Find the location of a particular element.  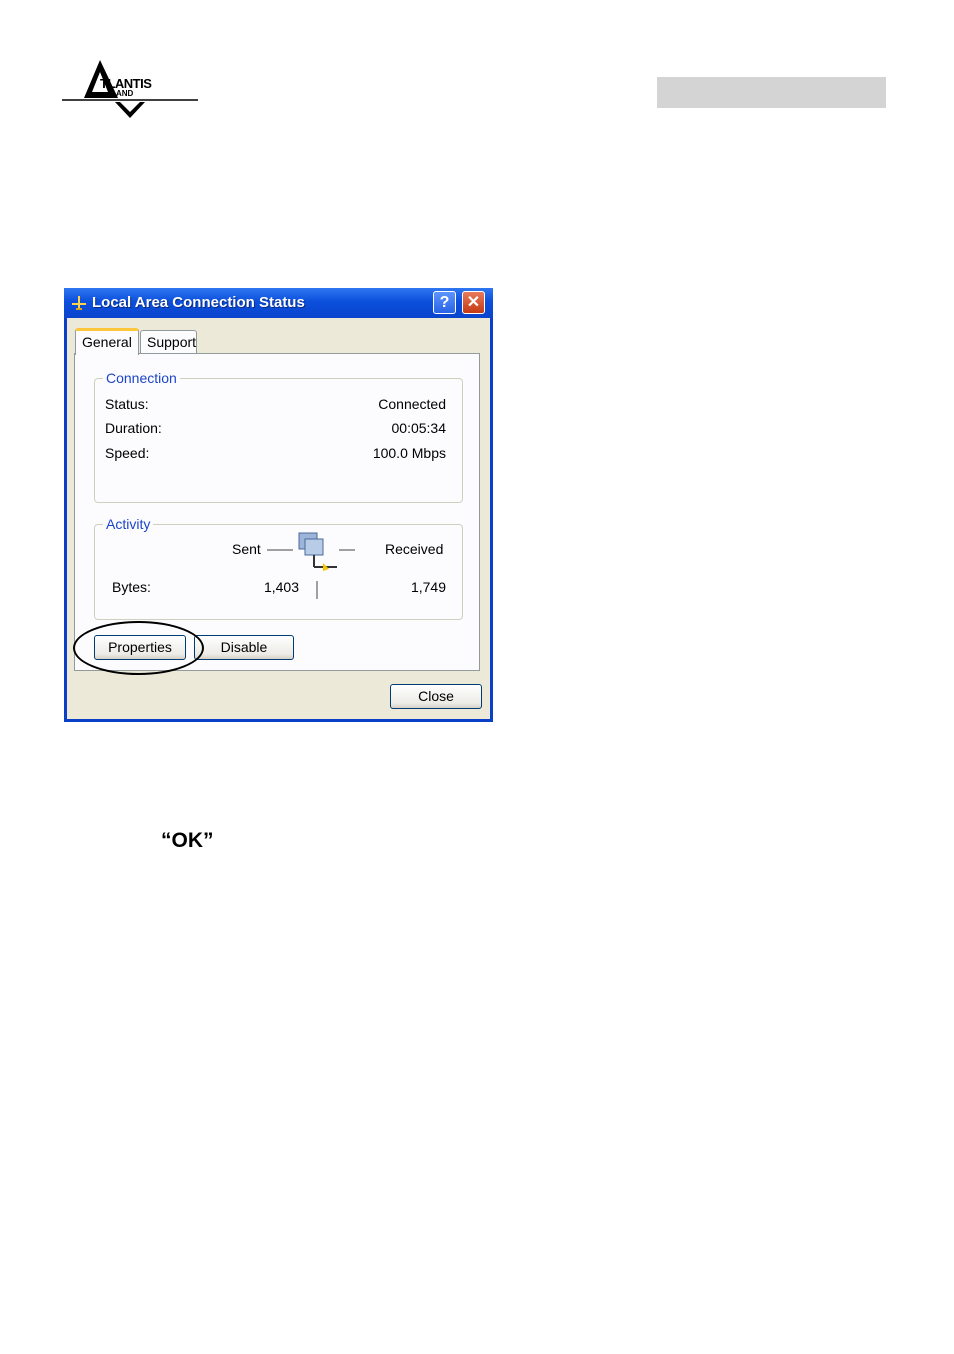

help-button: ? is located at coordinates (444, 302).